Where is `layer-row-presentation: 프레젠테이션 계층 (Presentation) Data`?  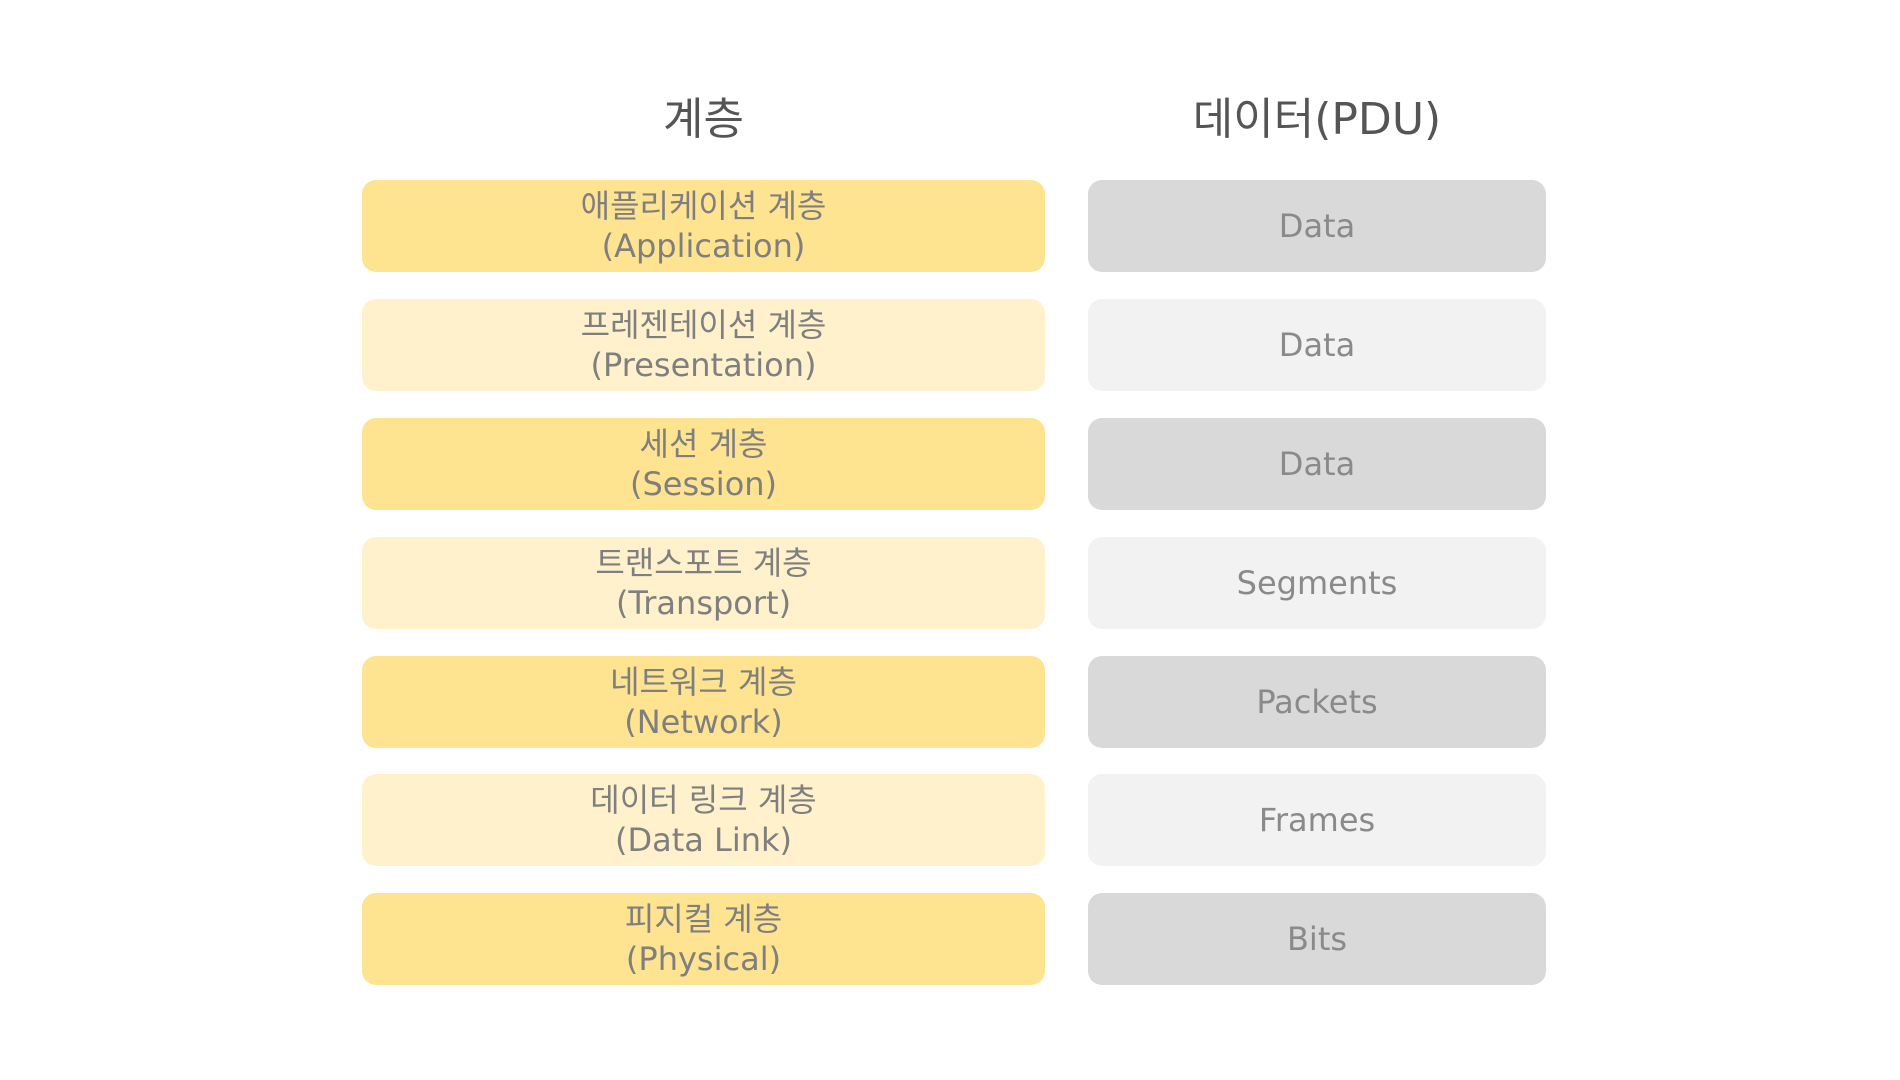 layer-row-presentation: 프레젠테이션 계층 (Presentation) Data is located at coordinates (954, 345).